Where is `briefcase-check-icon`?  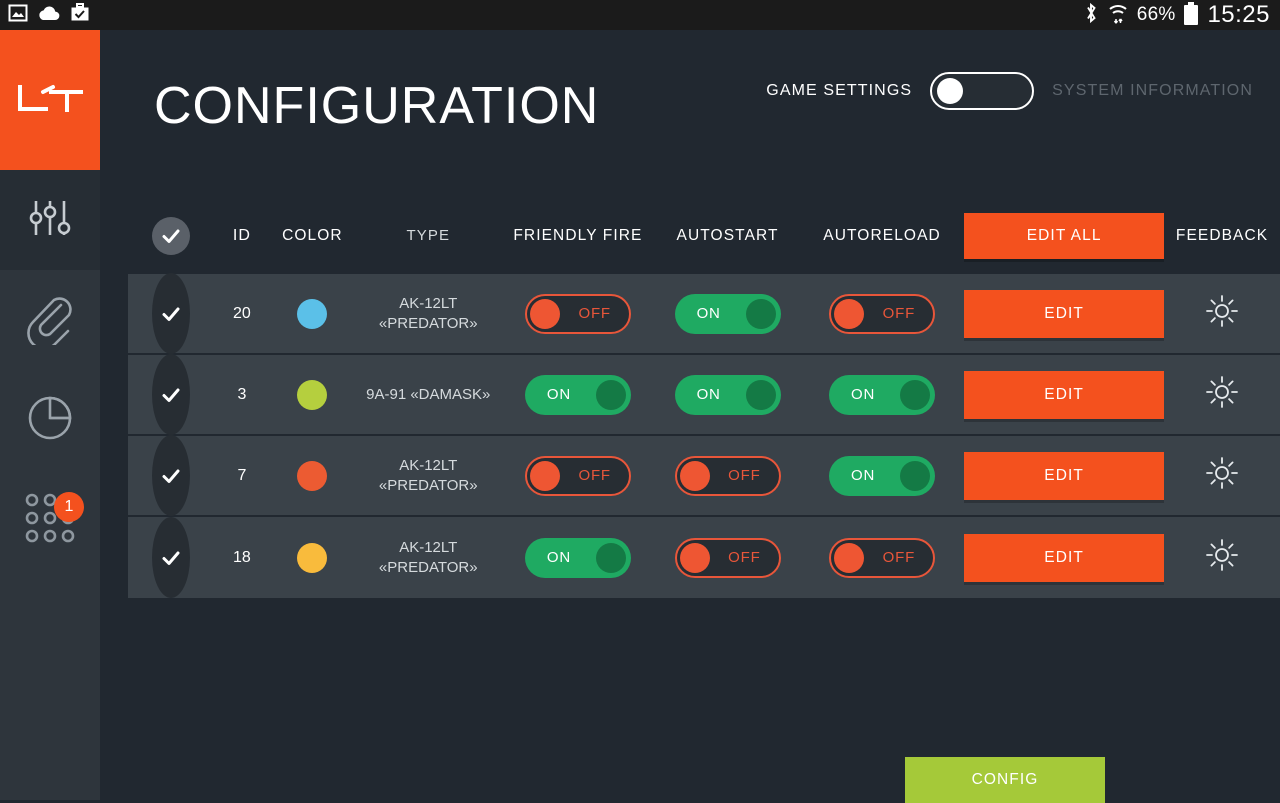
briefcase-check-icon is located at coordinates (80, 15).